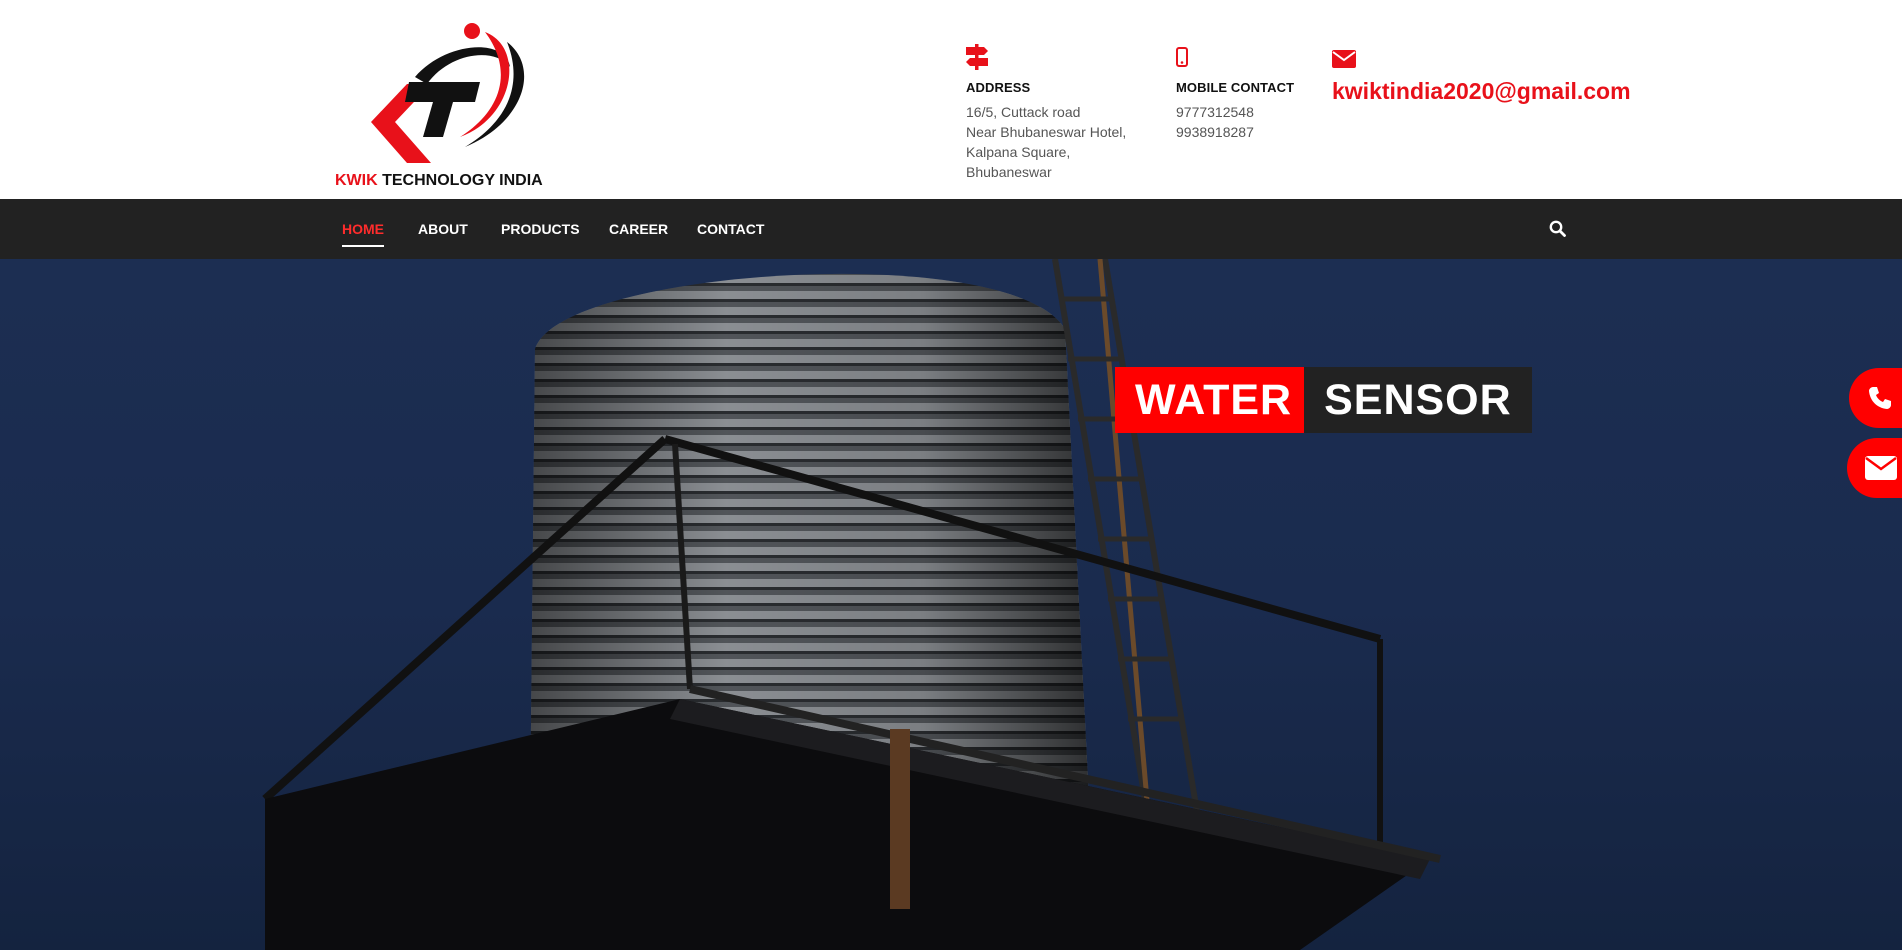  What do you see at coordinates (638, 229) in the screenshot?
I see `nav-item-career: CAREER` at bounding box center [638, 229].